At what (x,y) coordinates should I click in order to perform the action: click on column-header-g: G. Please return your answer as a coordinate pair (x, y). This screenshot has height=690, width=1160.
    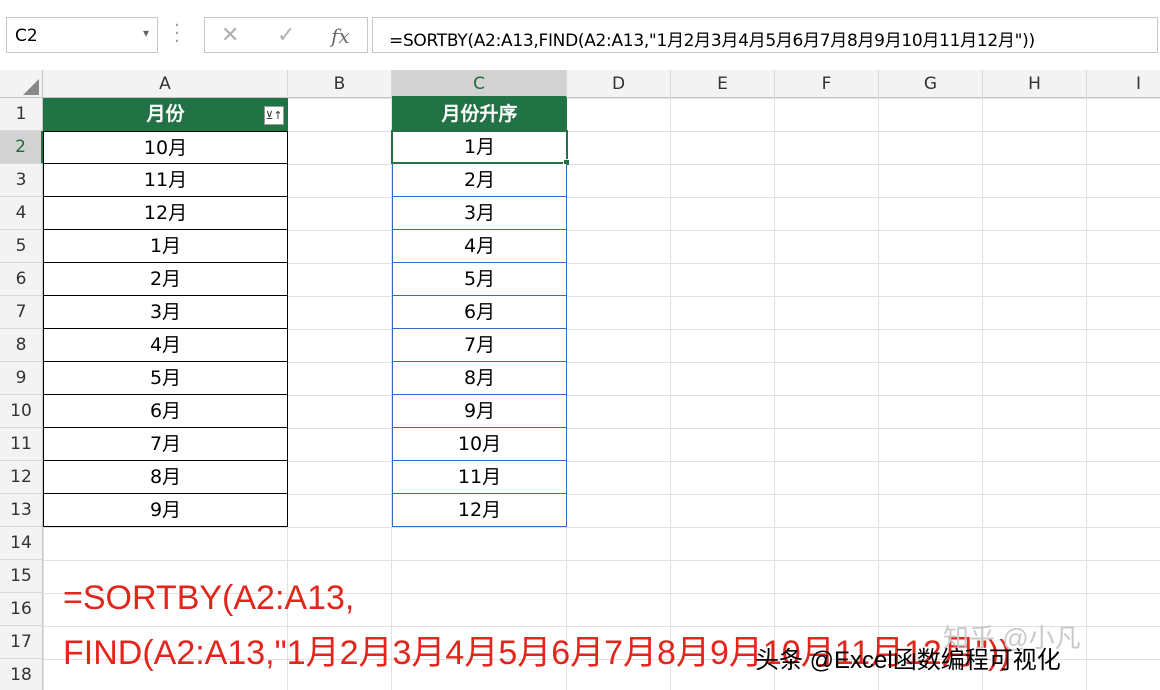
    Looking at the image, I should click on (931, 84).